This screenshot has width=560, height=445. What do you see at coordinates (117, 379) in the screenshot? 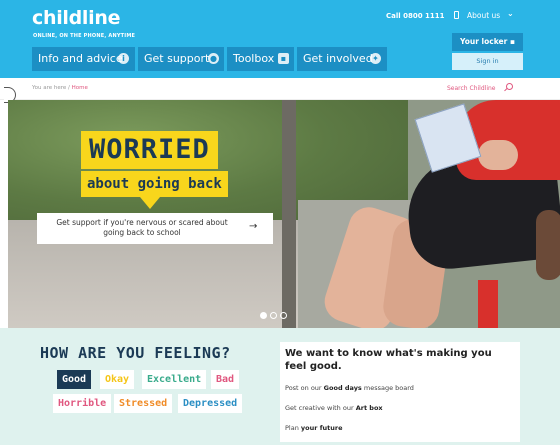
I see `mood-okay-button: Okay` at bounding box center [117, 379].